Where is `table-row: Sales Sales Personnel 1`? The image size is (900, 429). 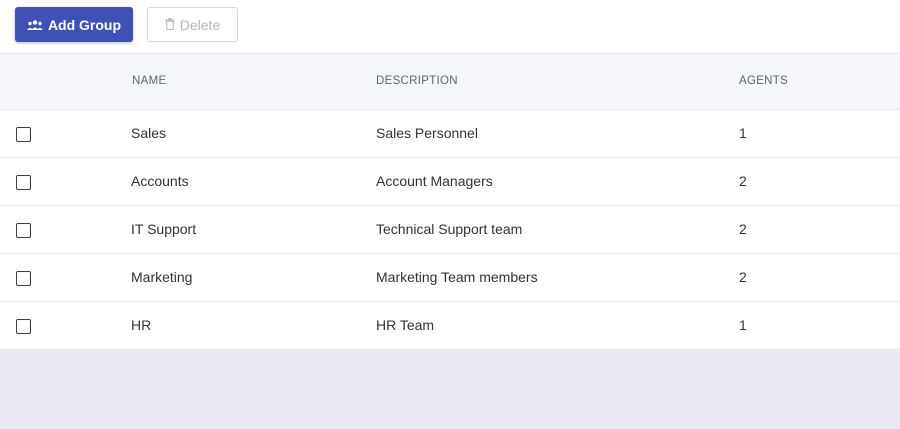 table-row: Sales Sales Personnel 1 is located at coordinates (450, 134).